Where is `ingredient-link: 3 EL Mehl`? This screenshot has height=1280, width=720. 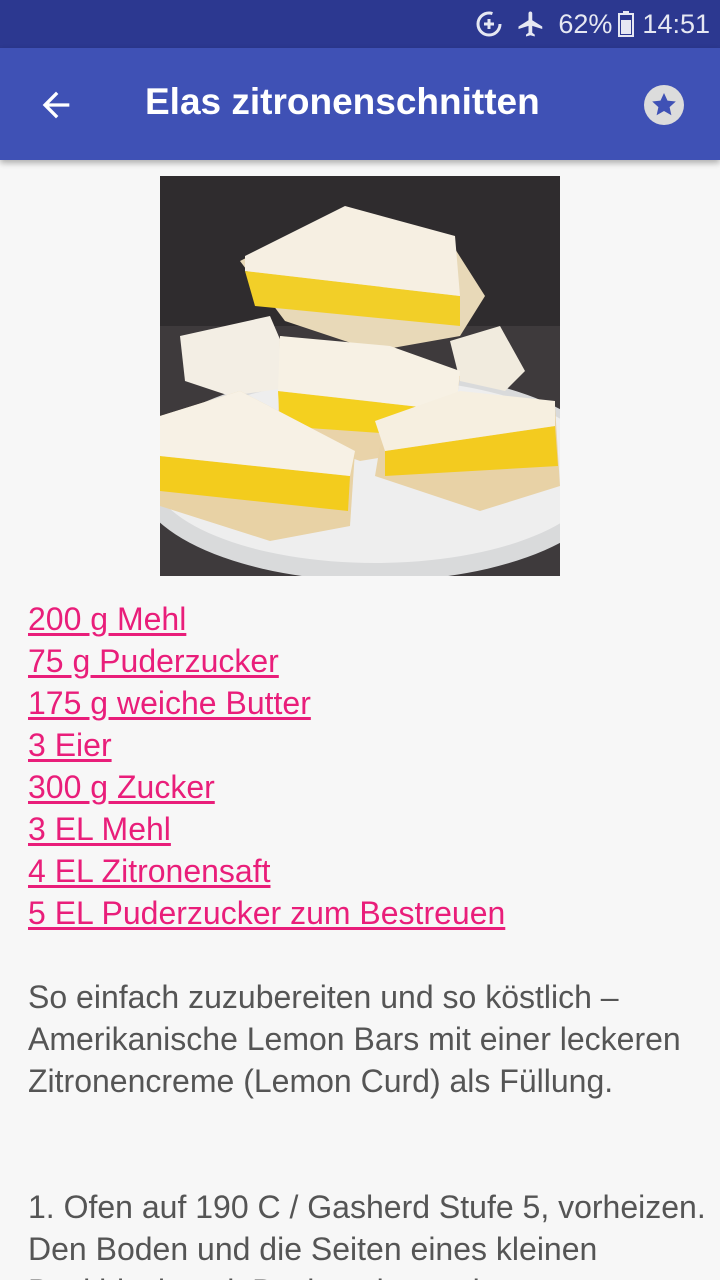
ingredient-link: 3 EL Mehl is located at coordinates (368, 829).